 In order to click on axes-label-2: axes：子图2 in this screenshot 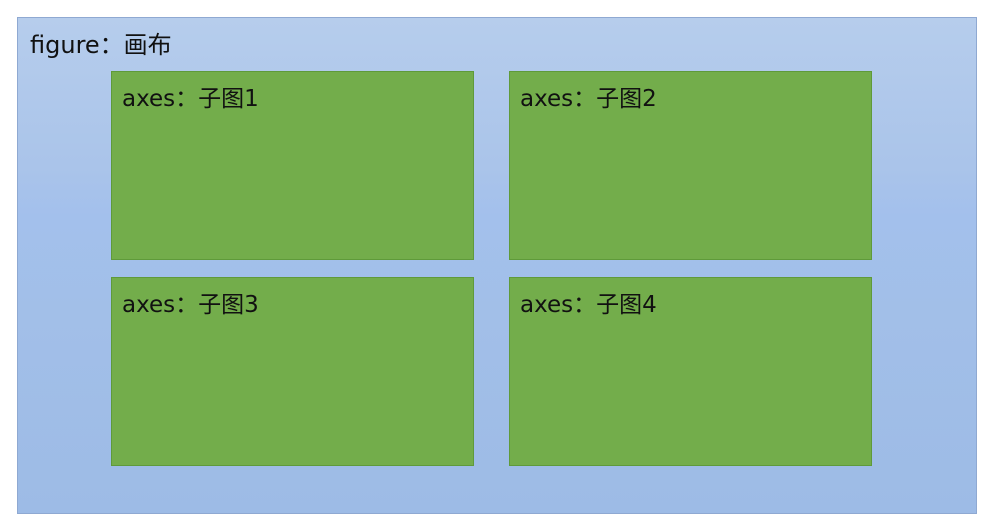, I will do `click(588, 99)`.